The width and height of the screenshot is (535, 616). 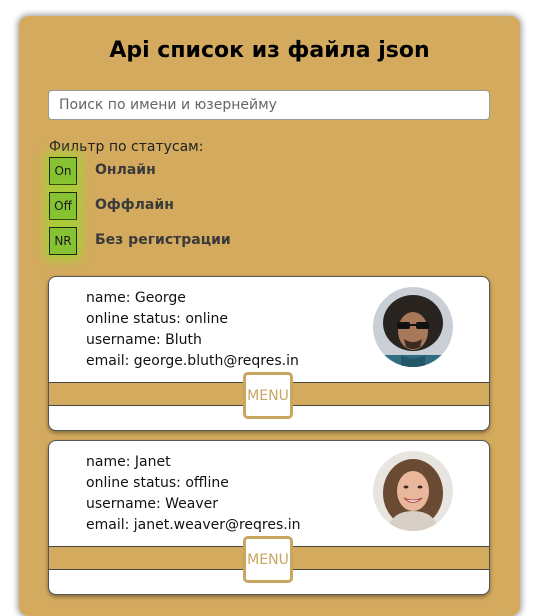 I want to click on filter-nr-label: Без регистрации, so click(x=163, y=240).